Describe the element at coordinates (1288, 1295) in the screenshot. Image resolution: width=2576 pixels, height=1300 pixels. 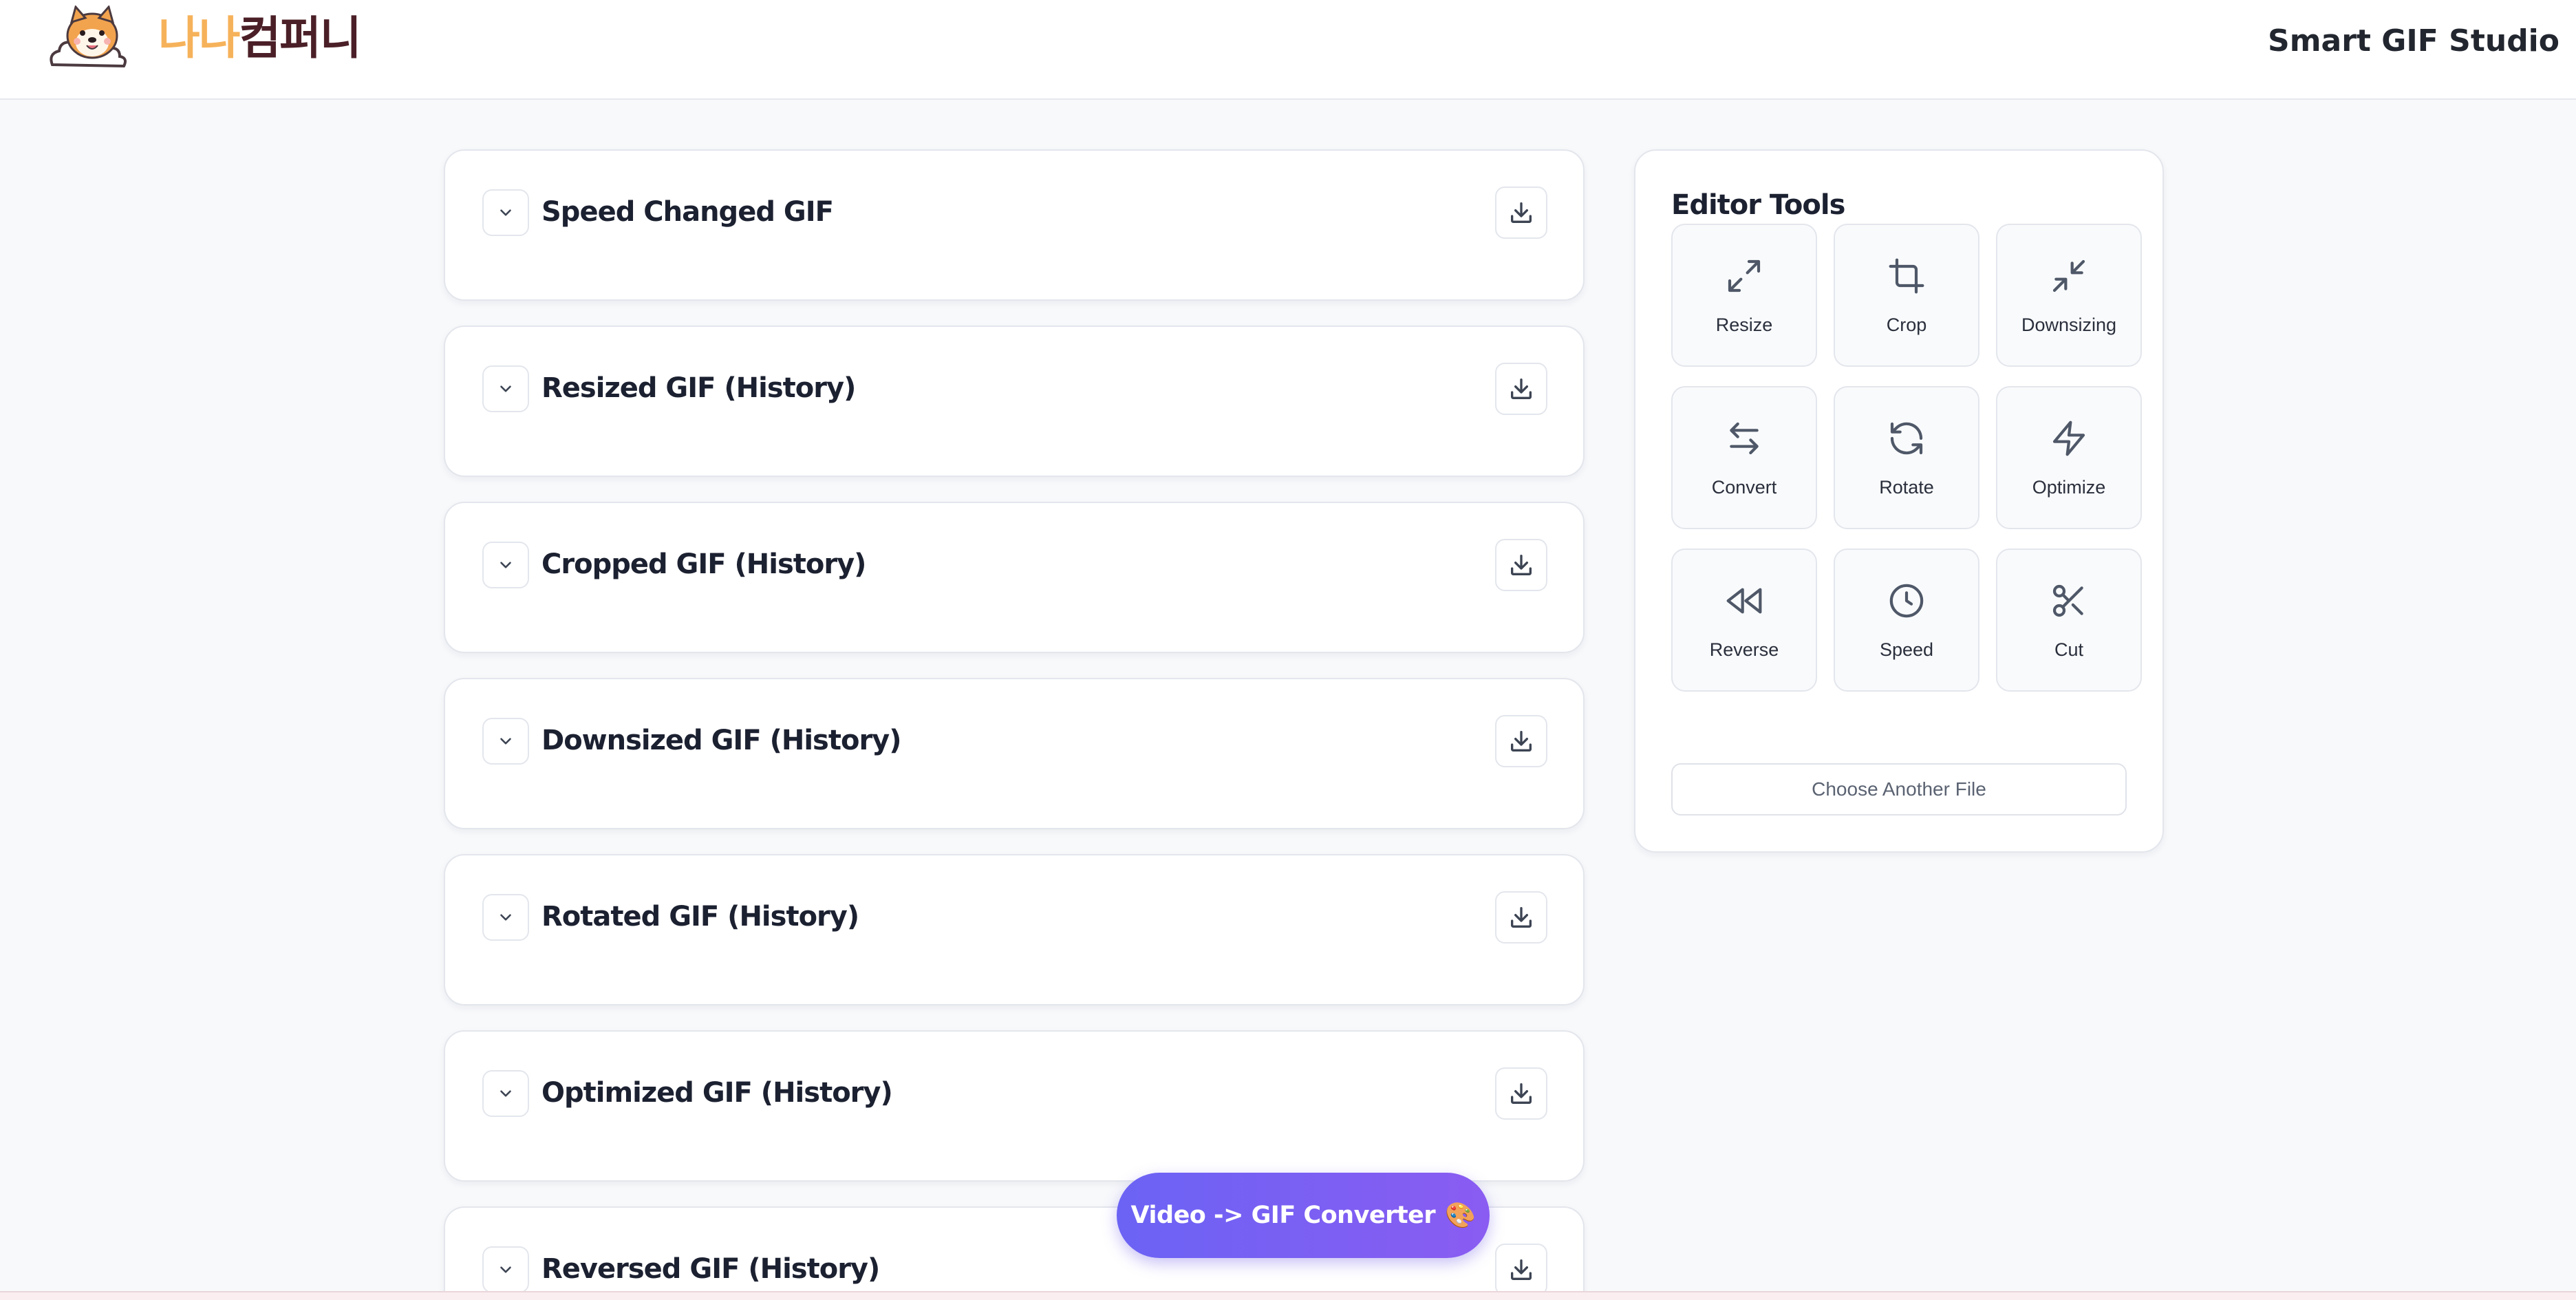
I see `bottom-divider` at that location.